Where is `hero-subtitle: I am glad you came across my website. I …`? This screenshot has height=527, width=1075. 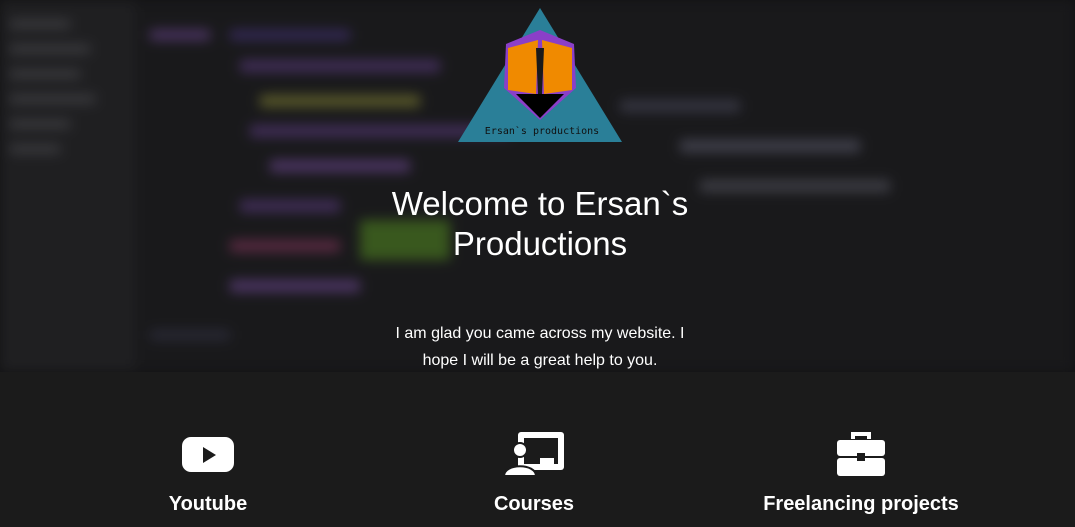
hero-subtitle: I am glad you came across my website. I … is located at coordinates (540, 347).